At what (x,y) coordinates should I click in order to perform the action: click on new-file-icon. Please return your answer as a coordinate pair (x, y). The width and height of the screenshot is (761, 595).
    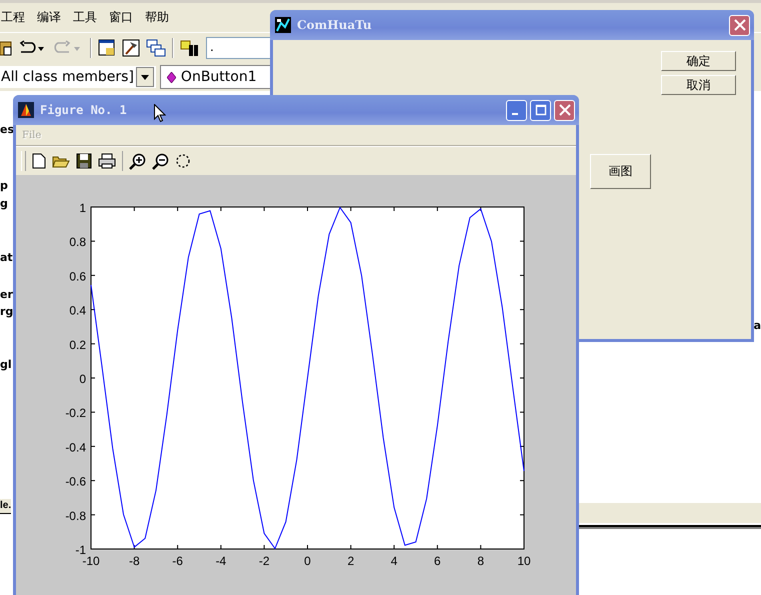
    Looking at the image, I should click on (39, 161).